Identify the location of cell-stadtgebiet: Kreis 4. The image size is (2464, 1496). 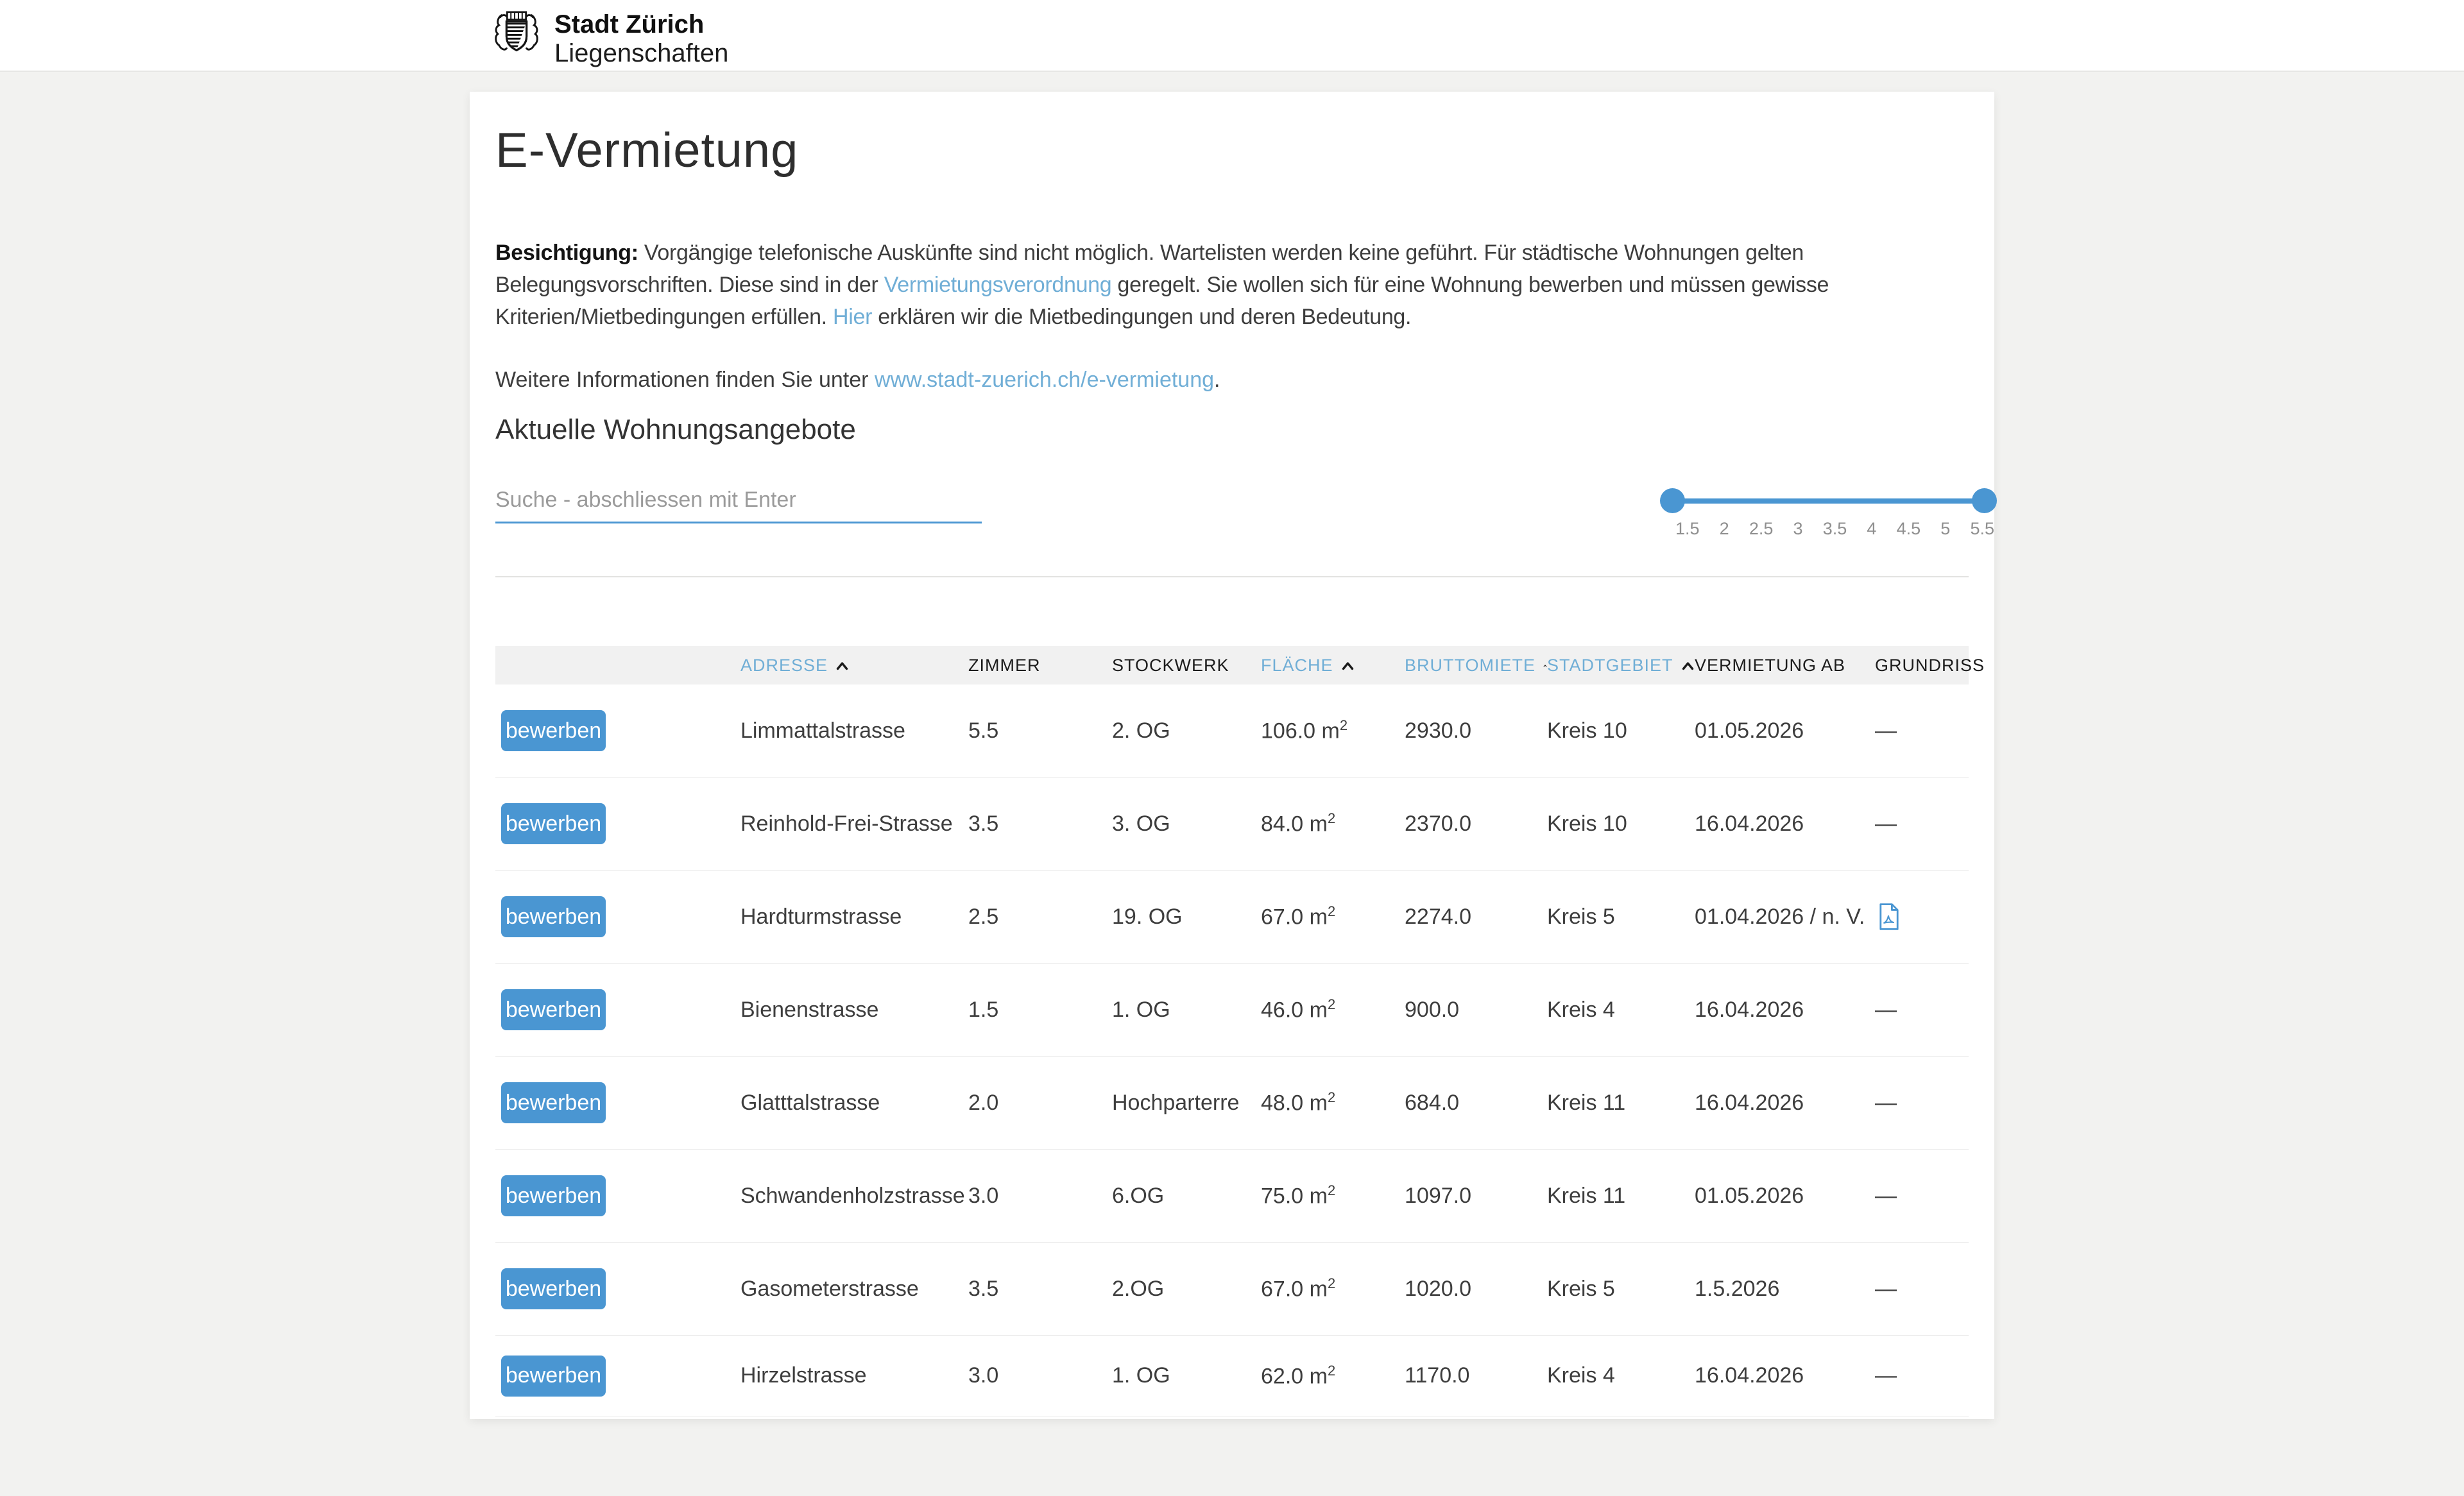
(1581, 1009).